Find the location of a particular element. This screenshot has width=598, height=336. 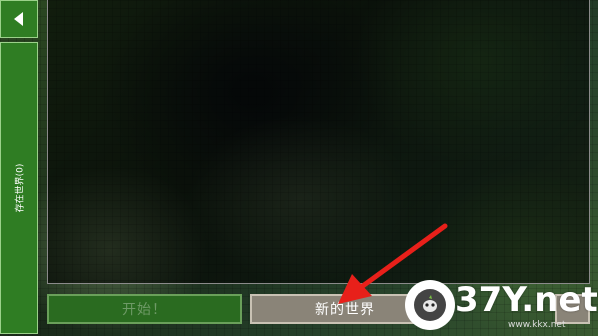

sidebar: 存在世界(0) is located at coordinates (20, 168).